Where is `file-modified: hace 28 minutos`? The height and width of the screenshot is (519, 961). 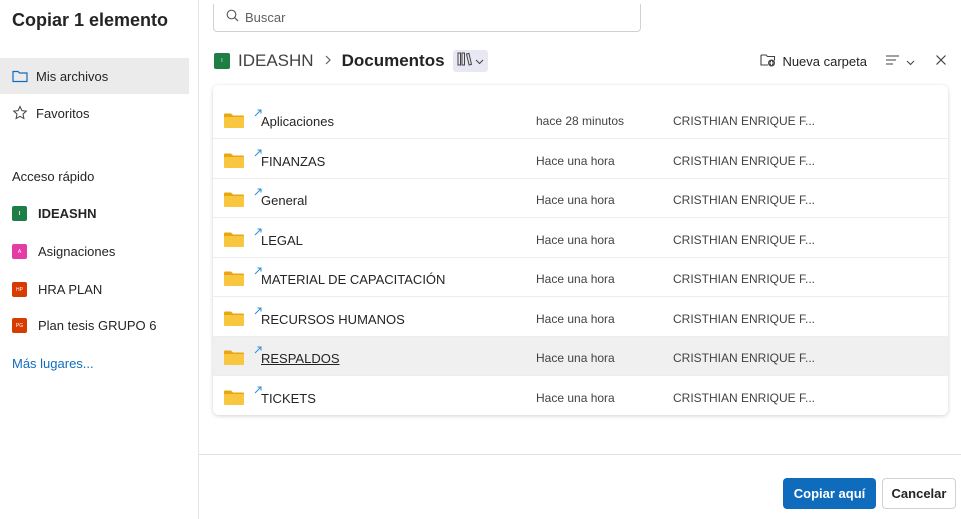 file-modified: hace 28 minutos is located at coordinates (580, 121).